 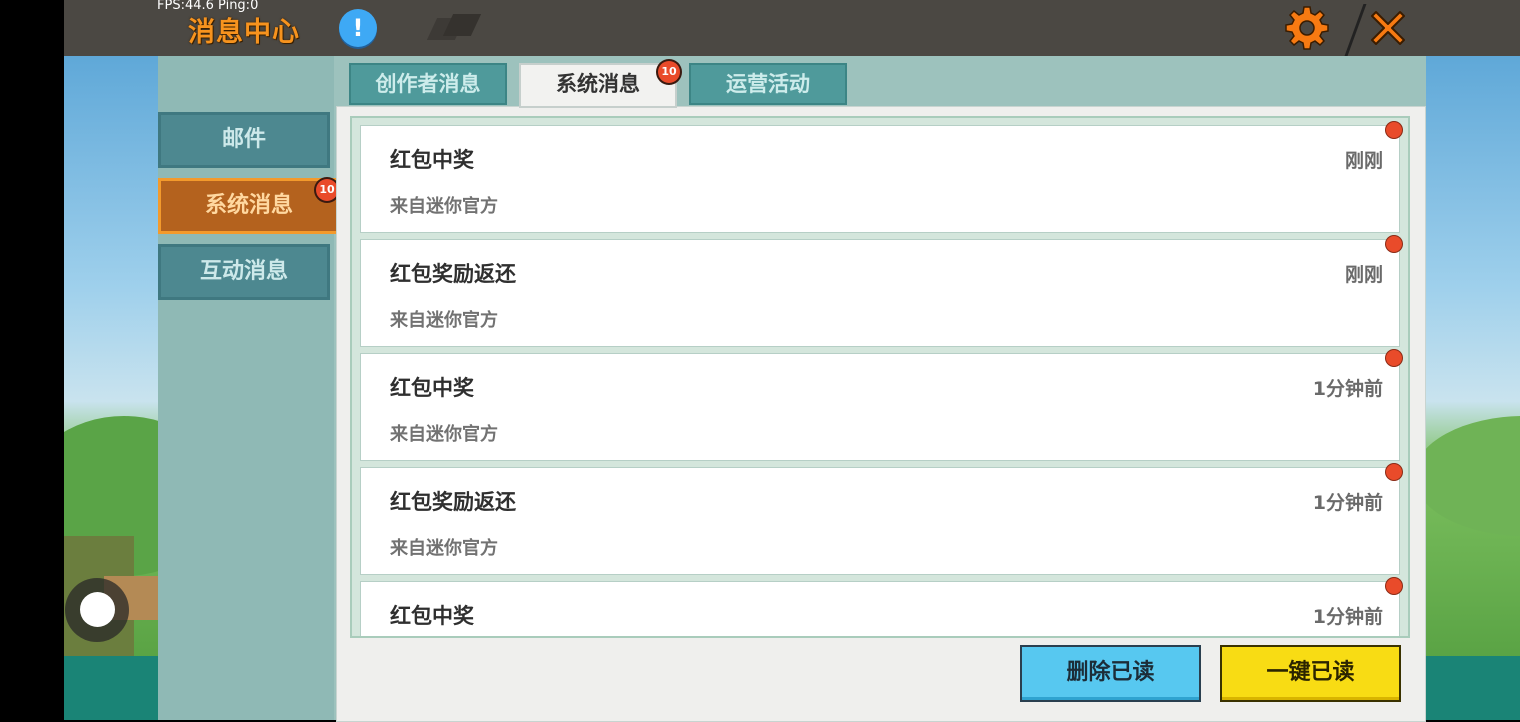 I want to click on tab-label: 创作者消息, so click(x=428, y=84).